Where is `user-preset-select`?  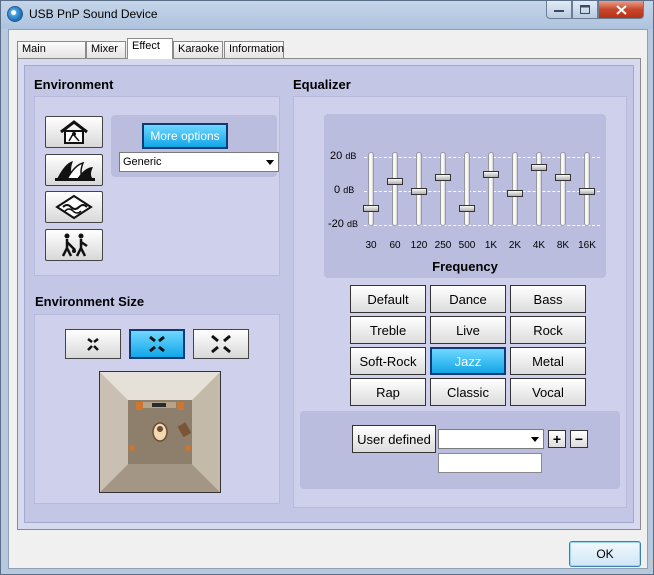
user-preset-select is located at coordinates (491, 439).